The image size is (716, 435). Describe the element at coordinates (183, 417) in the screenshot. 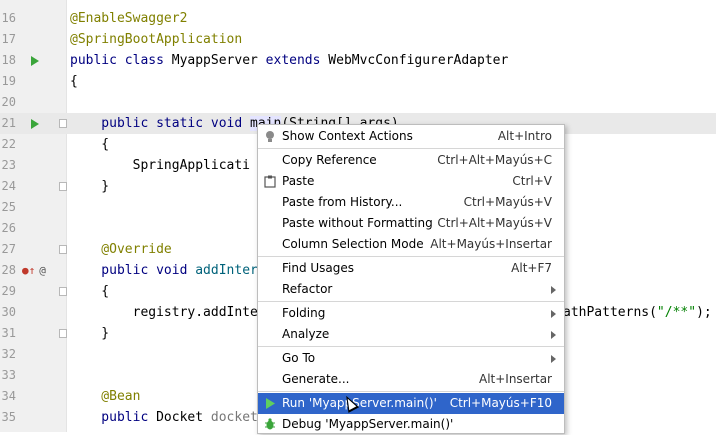

I see `identifier: Docket` at that location.